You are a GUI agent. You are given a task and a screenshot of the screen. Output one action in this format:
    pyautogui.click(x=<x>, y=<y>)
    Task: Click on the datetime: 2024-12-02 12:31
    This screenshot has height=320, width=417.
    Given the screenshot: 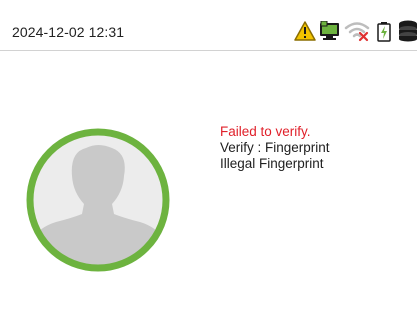 What is the action you would take?
    pyautogui.click(x=68, y=32)
    